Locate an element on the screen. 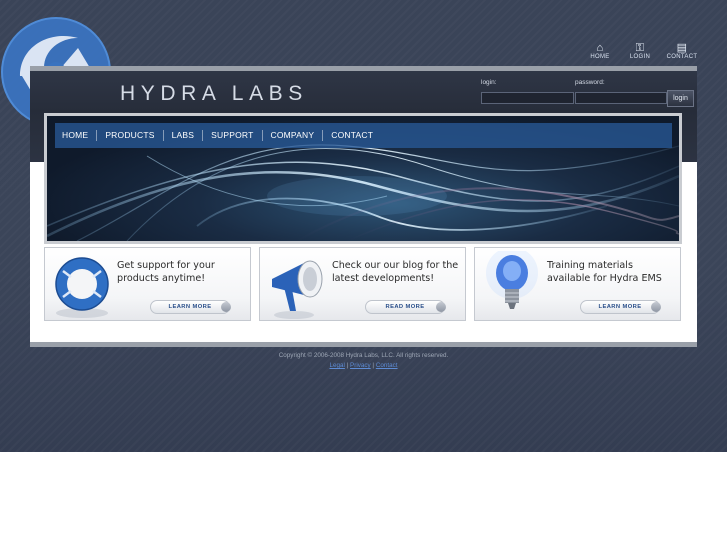  footer-contact-link: Contact is located at coordinates (387, 365).